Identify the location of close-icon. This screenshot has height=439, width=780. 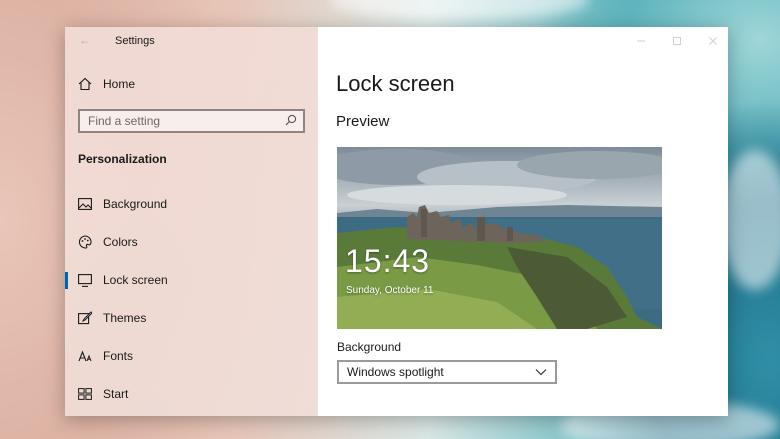
(713, 39).